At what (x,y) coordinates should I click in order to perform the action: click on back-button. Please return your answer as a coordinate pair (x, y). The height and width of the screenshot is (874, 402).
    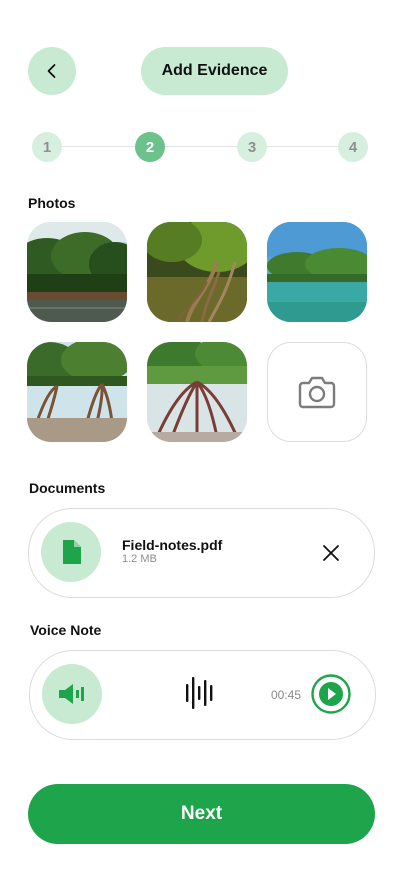
    Looking at the image, I should click on (52, 71).